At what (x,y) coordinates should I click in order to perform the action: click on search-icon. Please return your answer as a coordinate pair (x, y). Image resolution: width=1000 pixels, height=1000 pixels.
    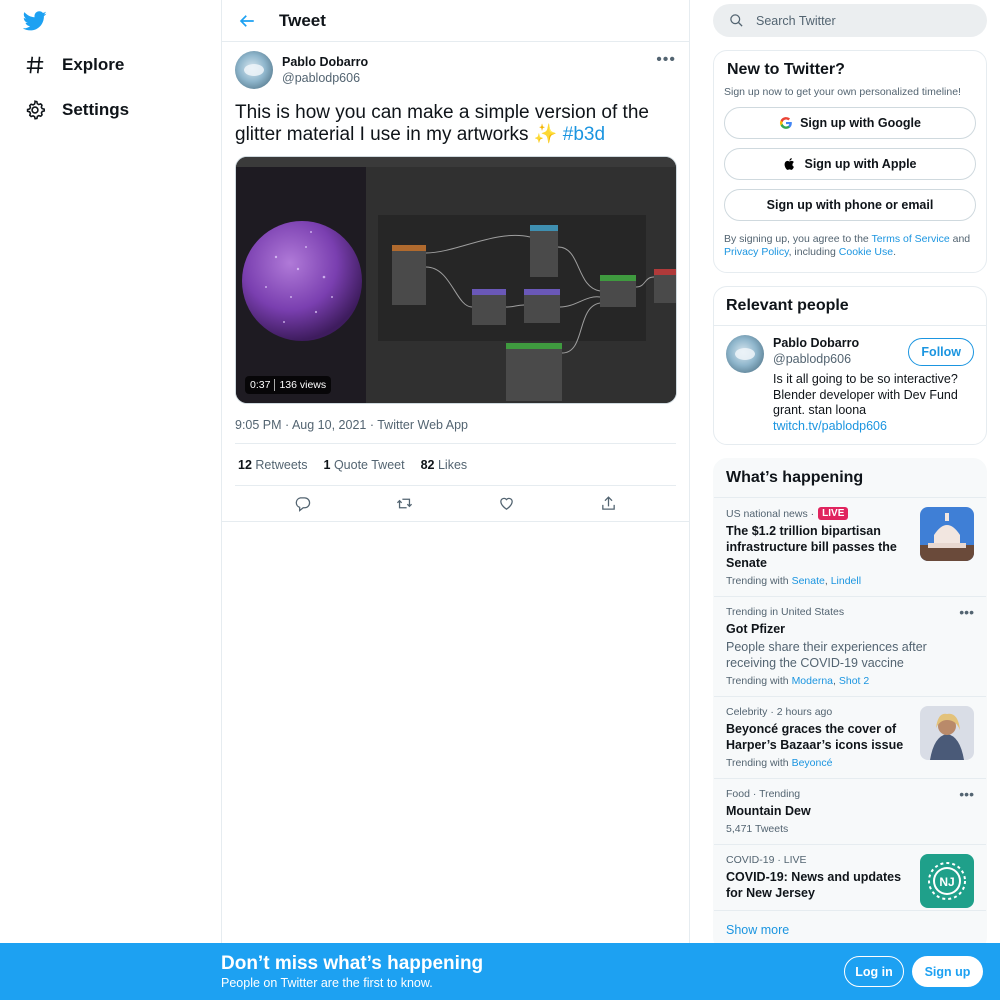
    Looking at the image, I should click on (736, 20).